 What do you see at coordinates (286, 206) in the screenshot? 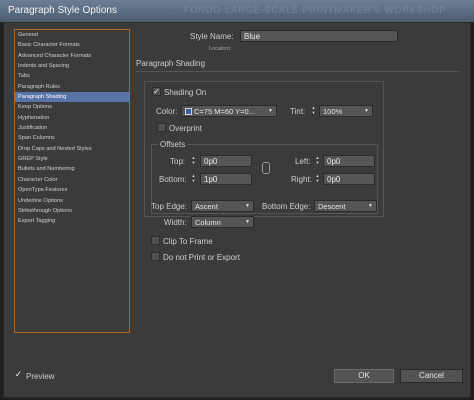
I see `bottom-edge-label: Bottom Edge:` at bounding box center [286, 206].